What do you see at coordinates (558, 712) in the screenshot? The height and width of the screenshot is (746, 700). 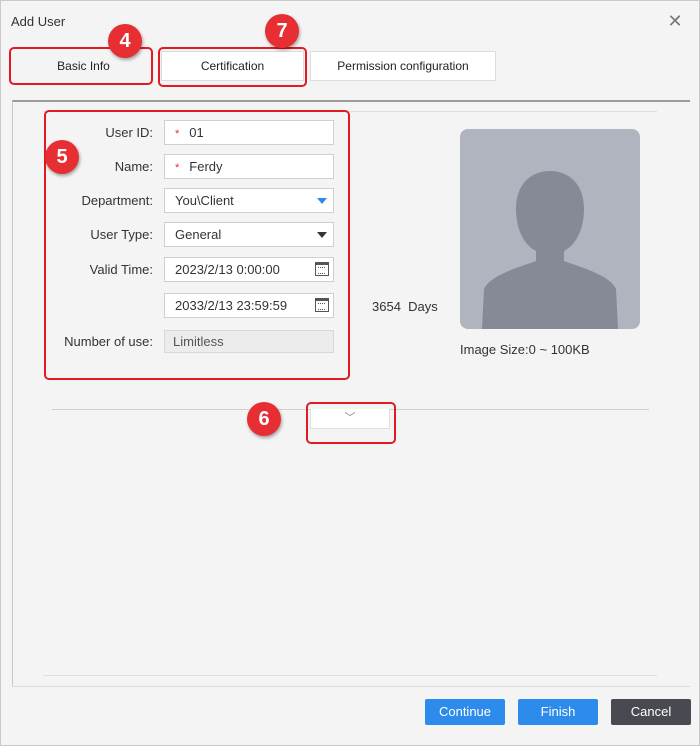 I see `finish-button: Finish` at bounding box center [558, 712].